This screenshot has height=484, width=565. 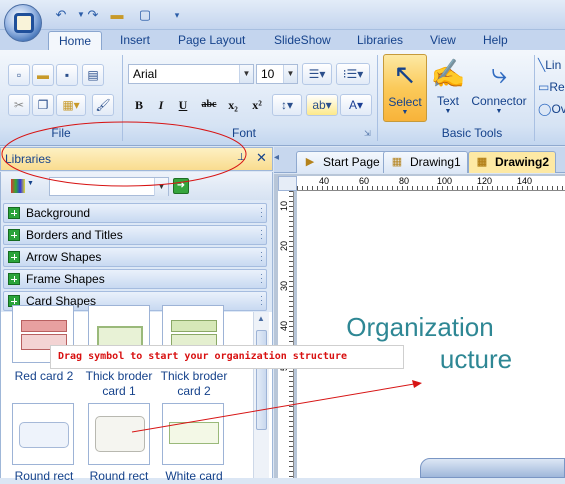 I want to click on new-file-icon: ▫, so click(x=19, y=75).